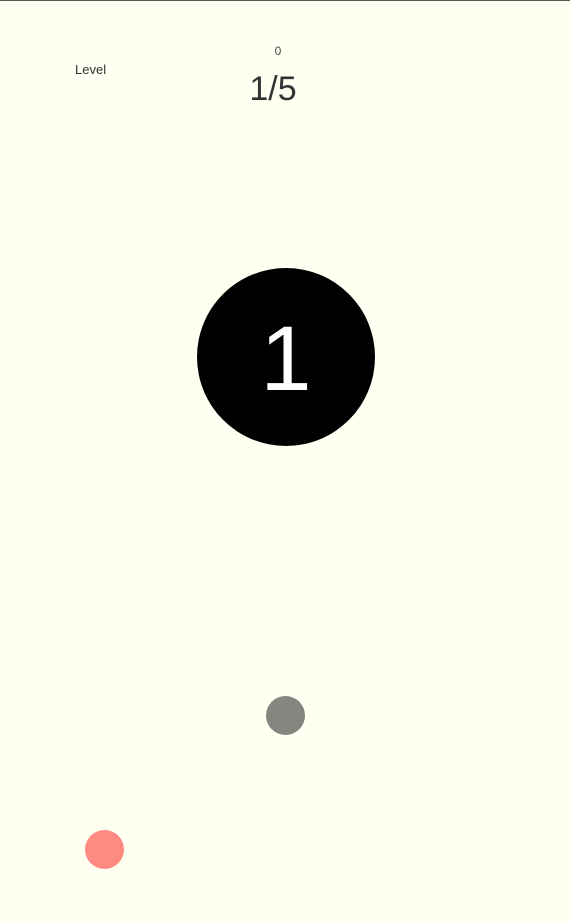 The width and height of the screenshot is (570, 923). Describe the element at coordinates (104, 849) in the screenshot. I see `red-ball` at that location.